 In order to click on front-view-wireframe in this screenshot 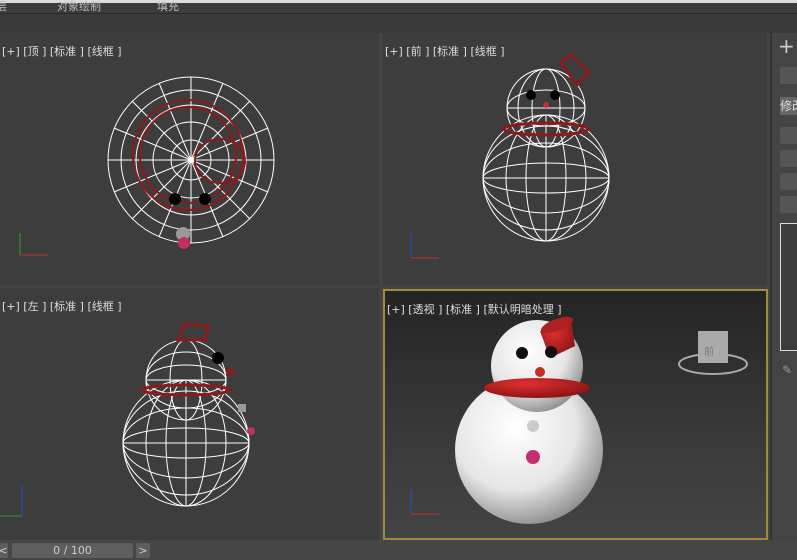, I will do `click(510, 155)`.